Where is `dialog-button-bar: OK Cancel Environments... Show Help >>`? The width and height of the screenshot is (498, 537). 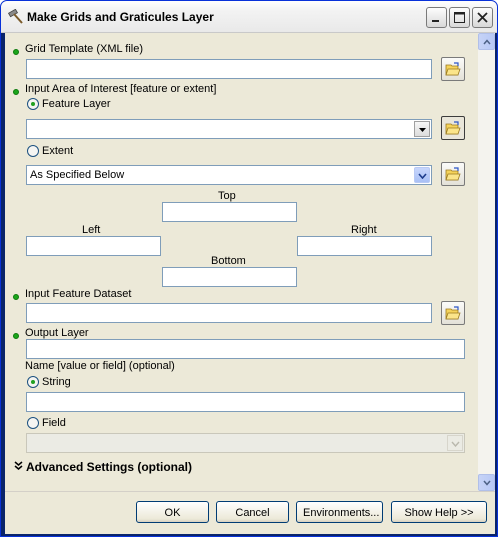 dialog-button-bar: OK Cancel Environments... Show Help >> is located at coordinates (250, 512).